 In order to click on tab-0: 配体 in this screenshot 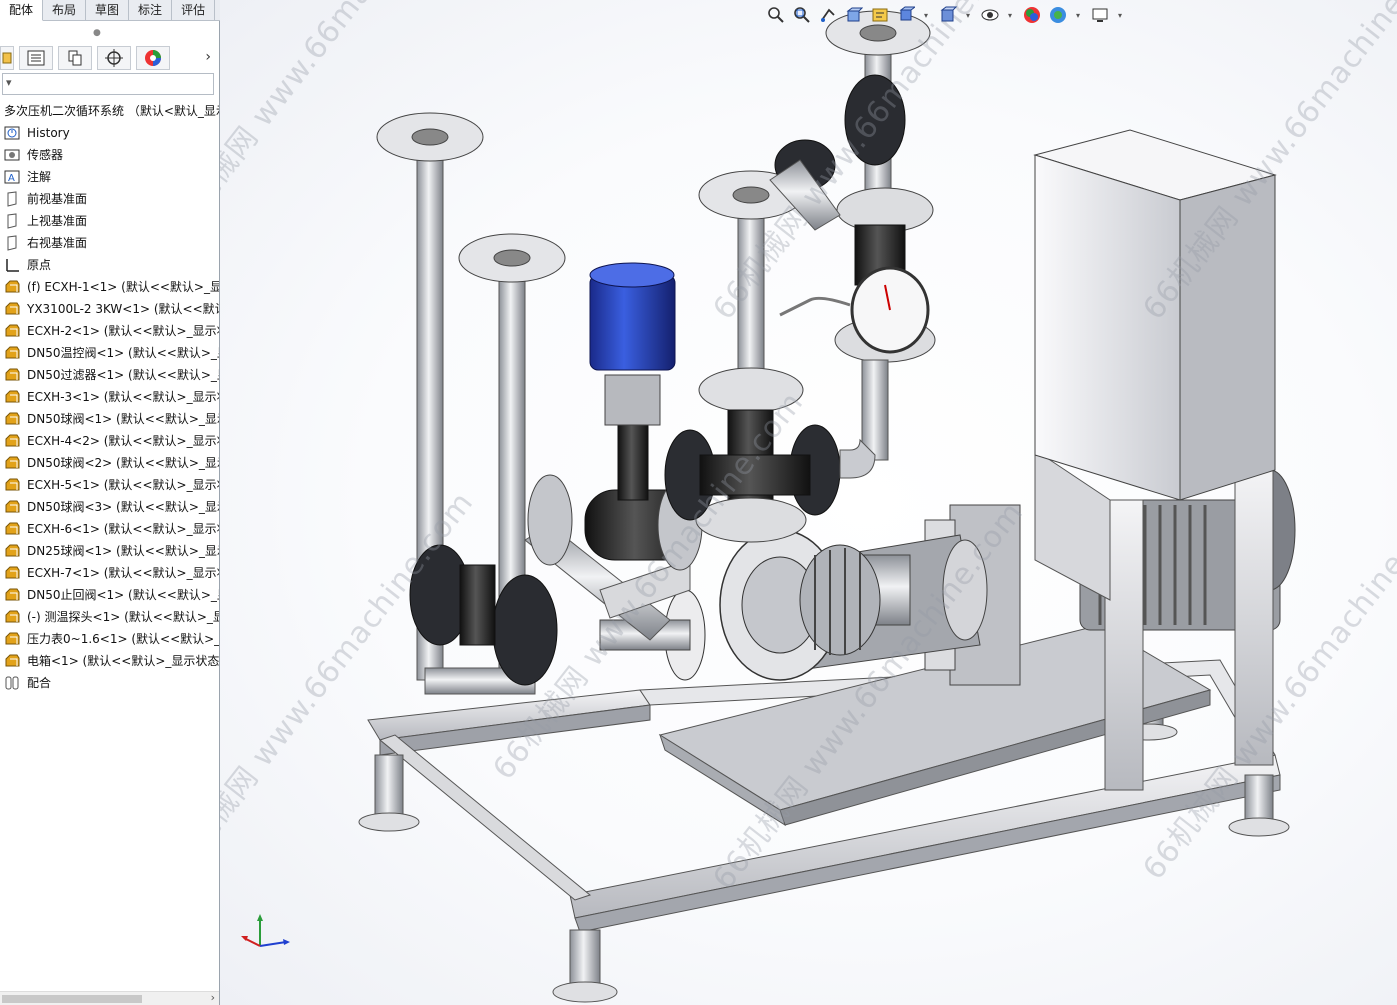, I will do `click(22, 10)`.